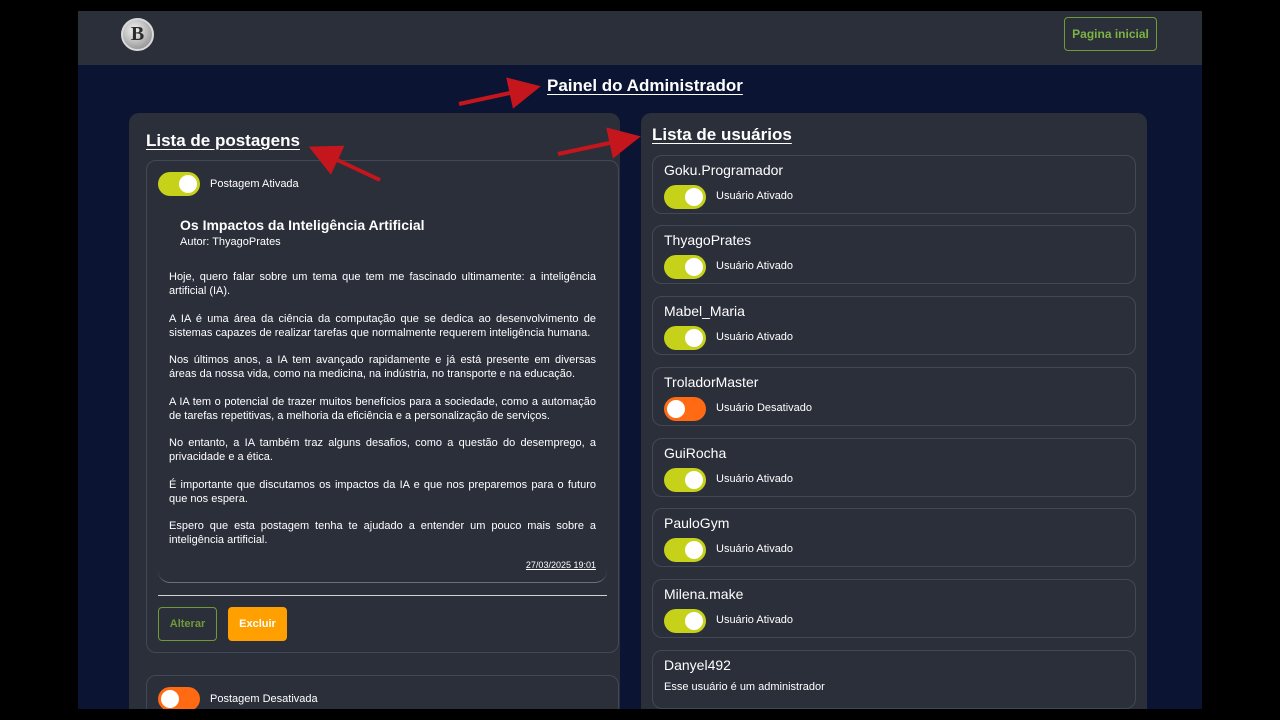 The width and height of the screenshot is (1280, 720). What do you see at coordinates (599, 143) in the screenshot?
I see `arrow-to-users-title` at bounding box center [599, 143].